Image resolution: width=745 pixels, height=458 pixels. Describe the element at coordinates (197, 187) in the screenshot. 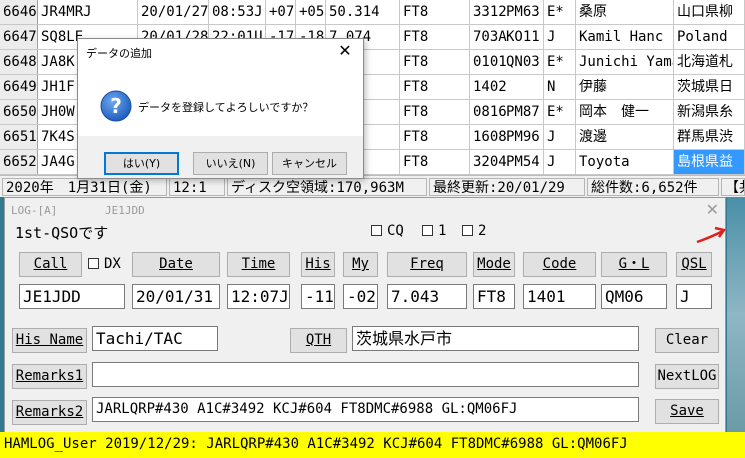

I see `status-time: 12:1` at that location.